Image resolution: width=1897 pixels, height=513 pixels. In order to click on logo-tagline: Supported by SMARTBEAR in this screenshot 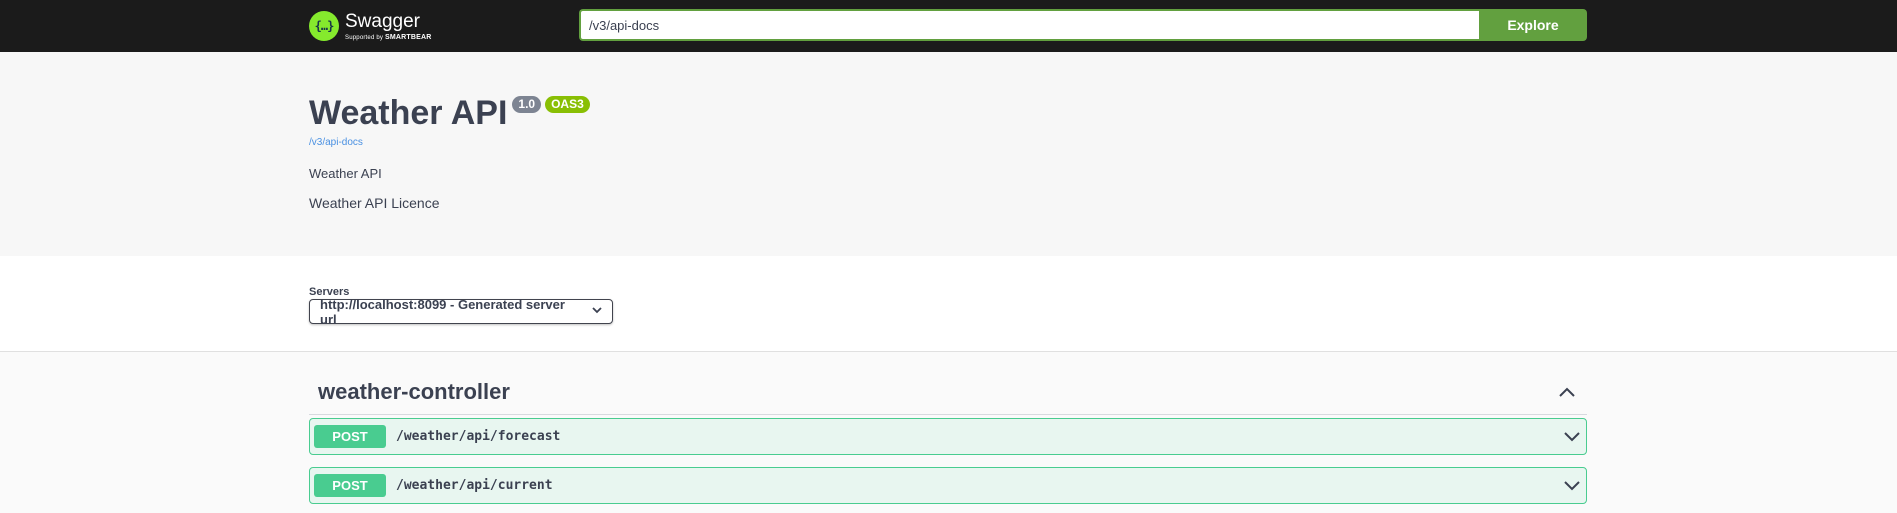, I will do `click(388, 37)`.